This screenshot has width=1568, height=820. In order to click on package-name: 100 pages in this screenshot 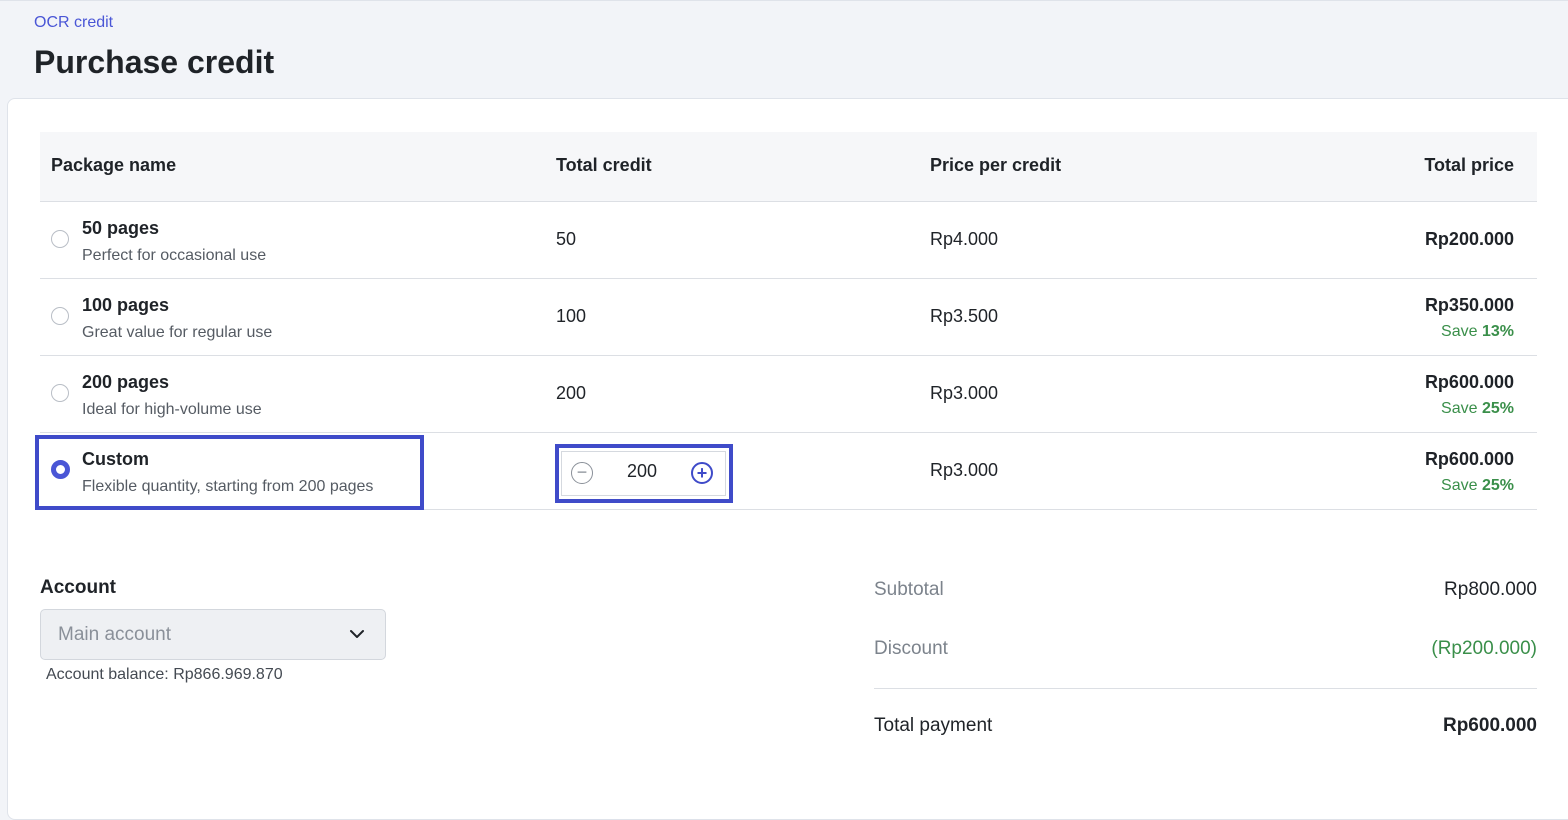, I will do `click(126, 305)`.